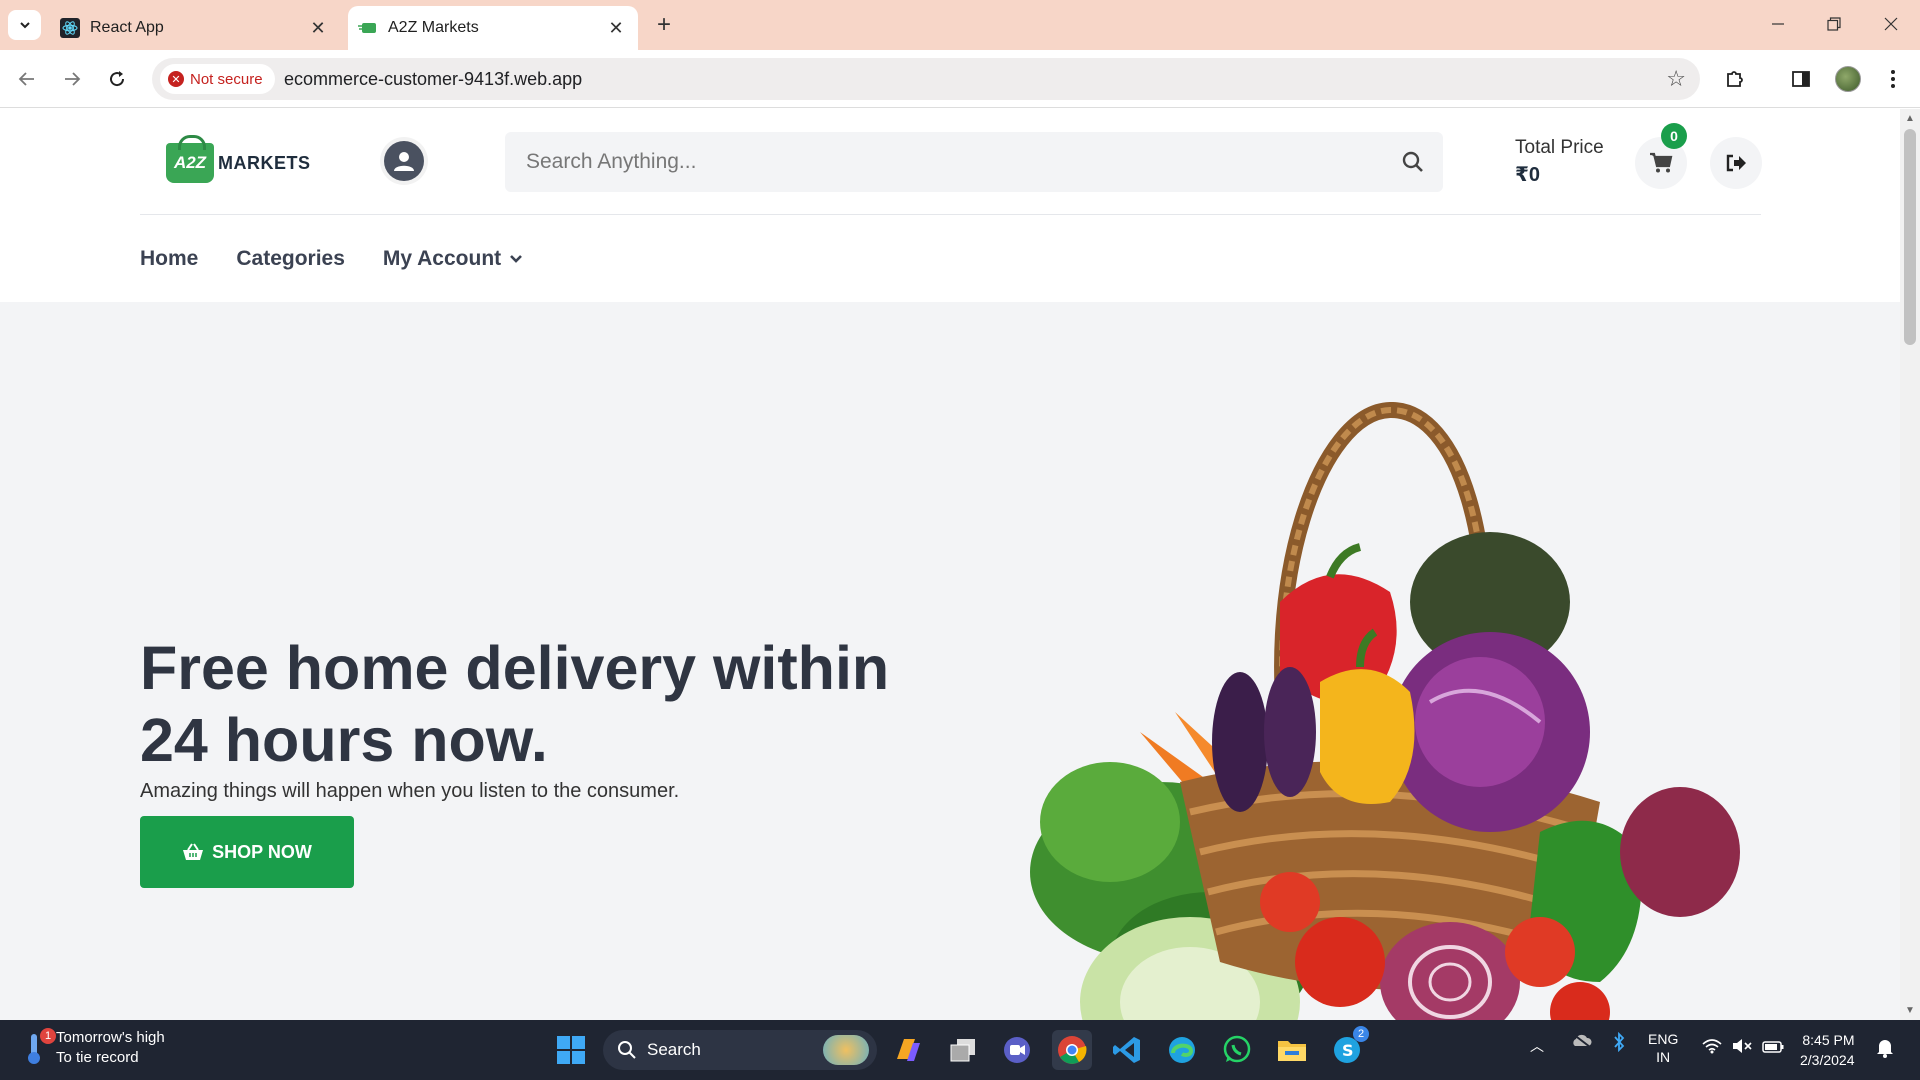 This screenshot has height=1080, width=1920. What do you see at coordinates (1910, 564) in the screenshot?
I see `page-scrollbar: ▲ ▼` at bounding box center [1910, 564].